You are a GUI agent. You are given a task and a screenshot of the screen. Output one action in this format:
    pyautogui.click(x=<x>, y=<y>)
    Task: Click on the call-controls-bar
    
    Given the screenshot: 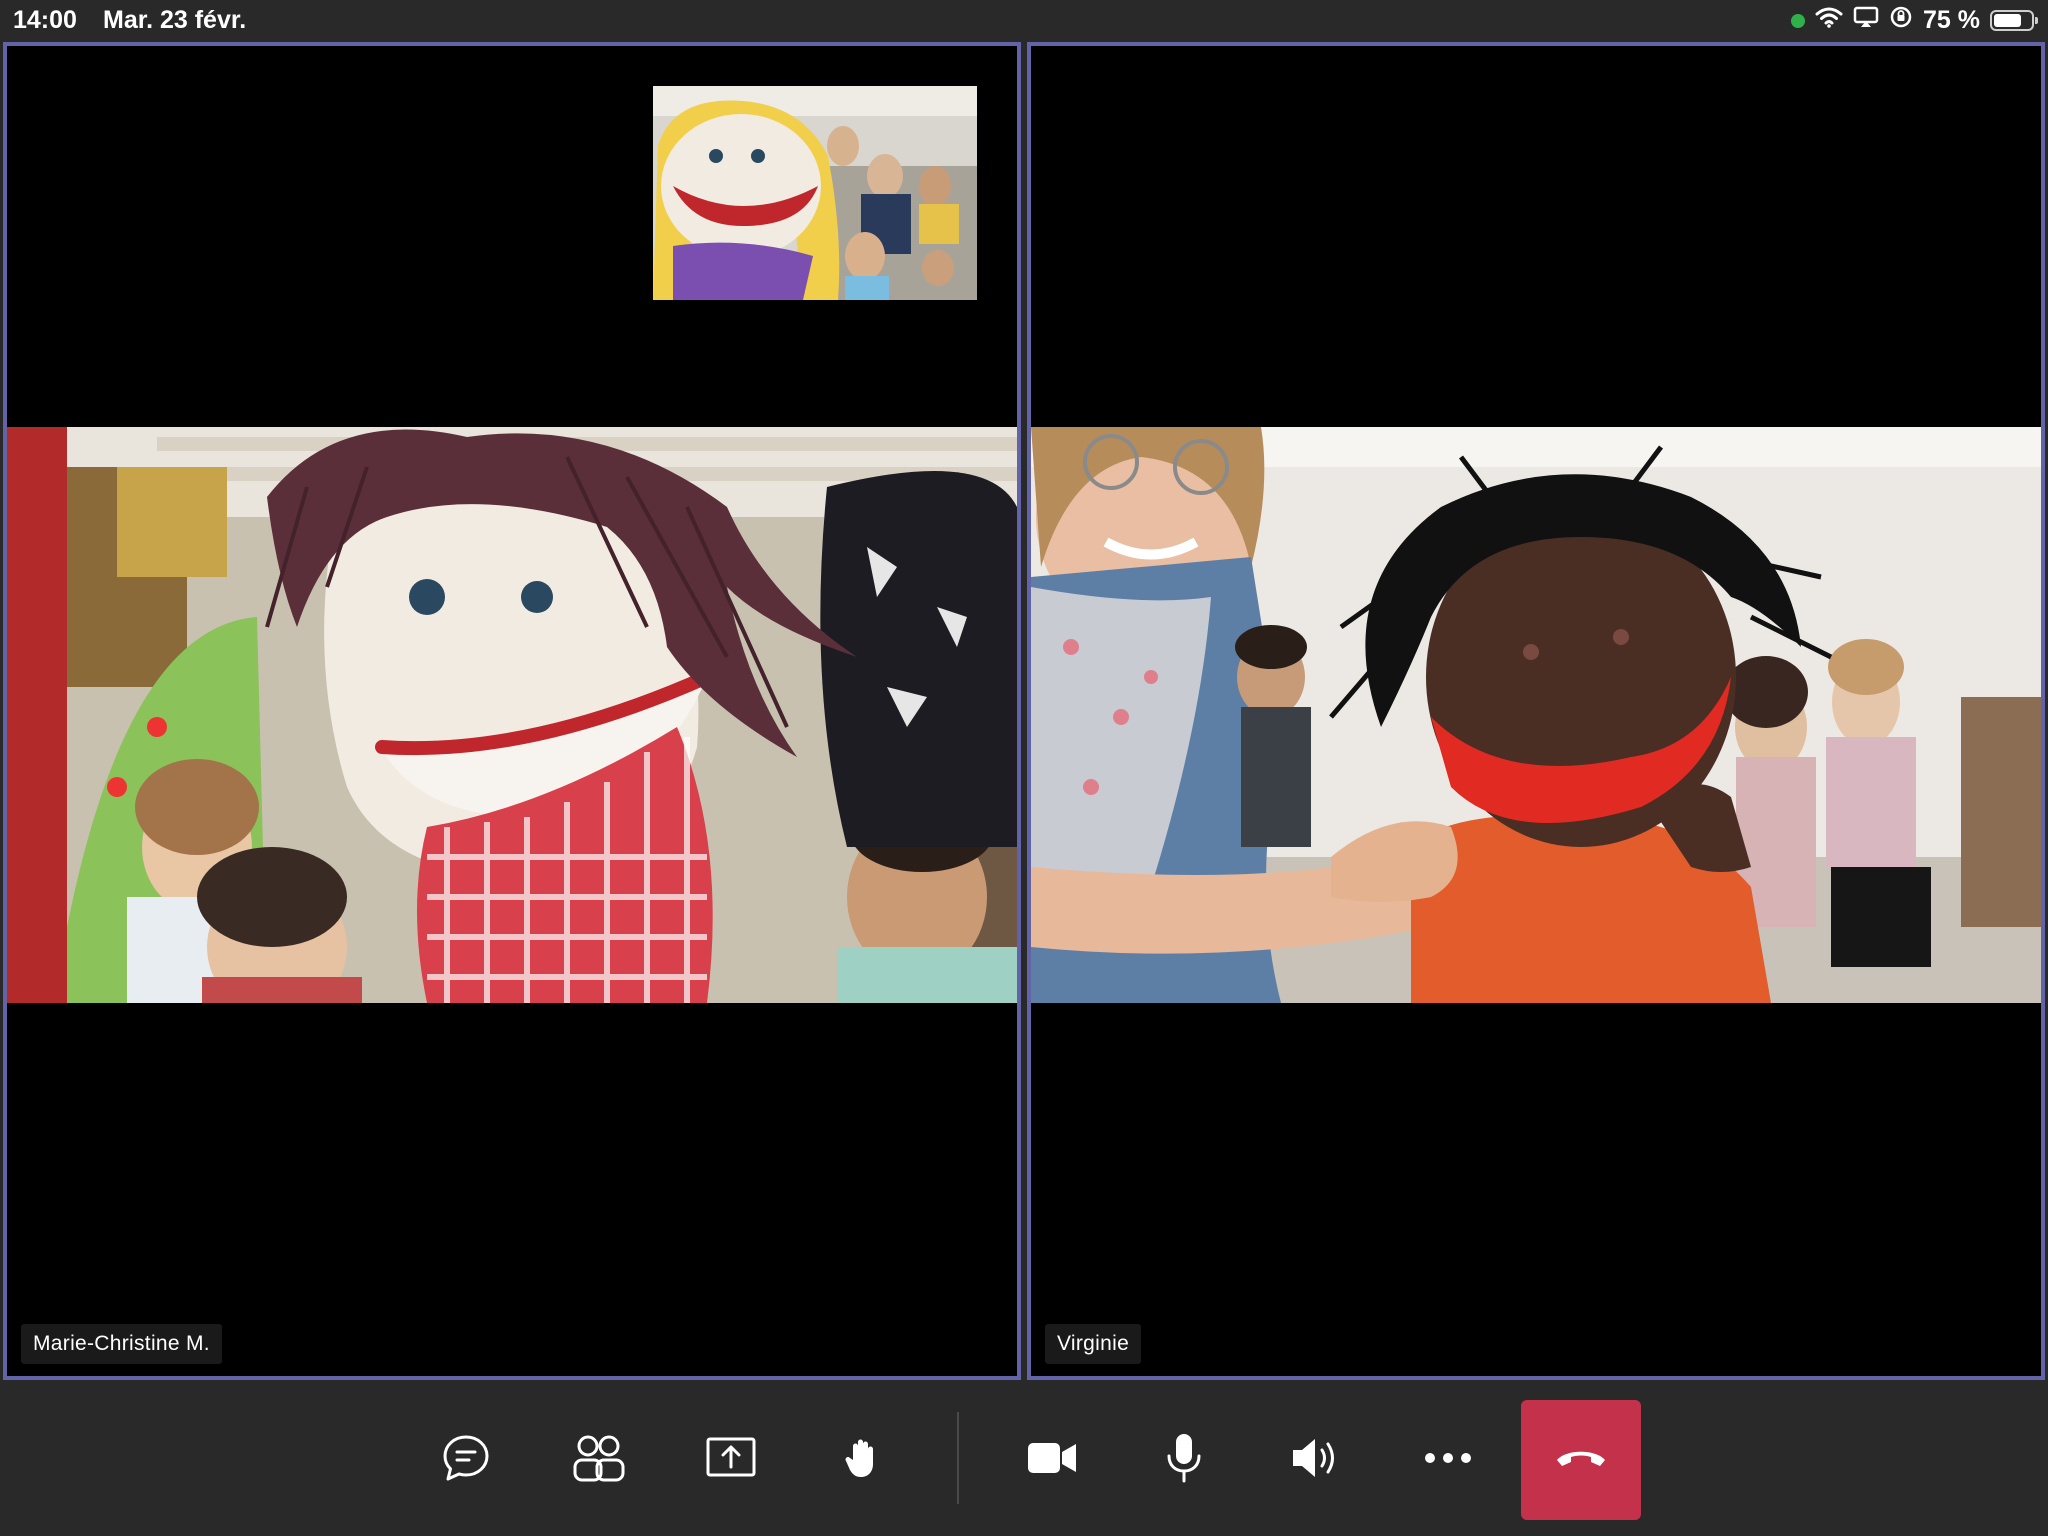 What is the action you would take?
    pyautogui.click(x=1024, y=1459)
    